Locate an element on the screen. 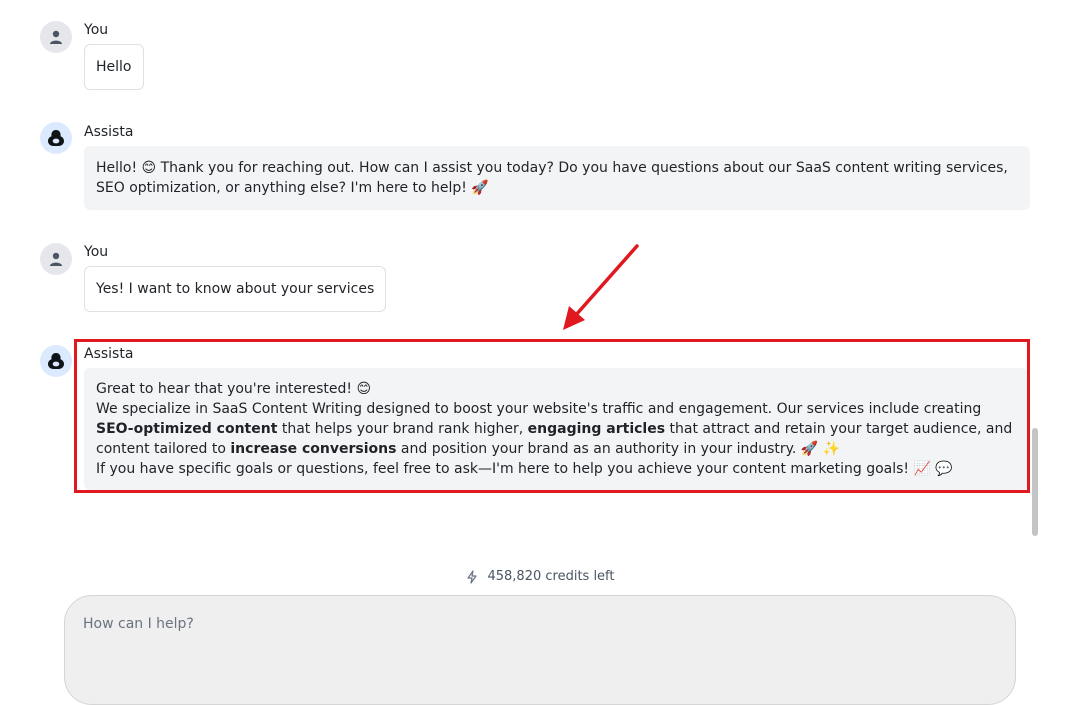  lightning-icon is located at coordinates (472, 576).